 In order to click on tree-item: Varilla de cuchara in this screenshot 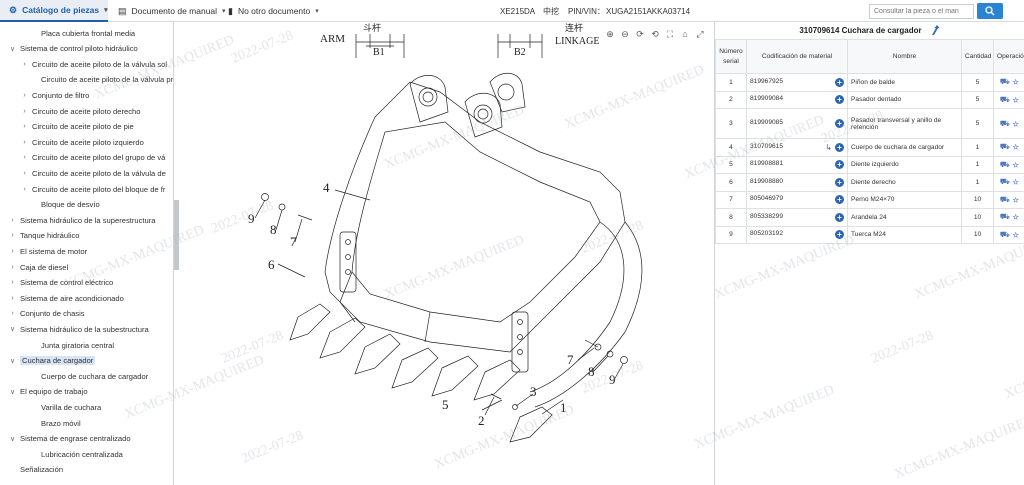, I will do `click(86, 407)`.